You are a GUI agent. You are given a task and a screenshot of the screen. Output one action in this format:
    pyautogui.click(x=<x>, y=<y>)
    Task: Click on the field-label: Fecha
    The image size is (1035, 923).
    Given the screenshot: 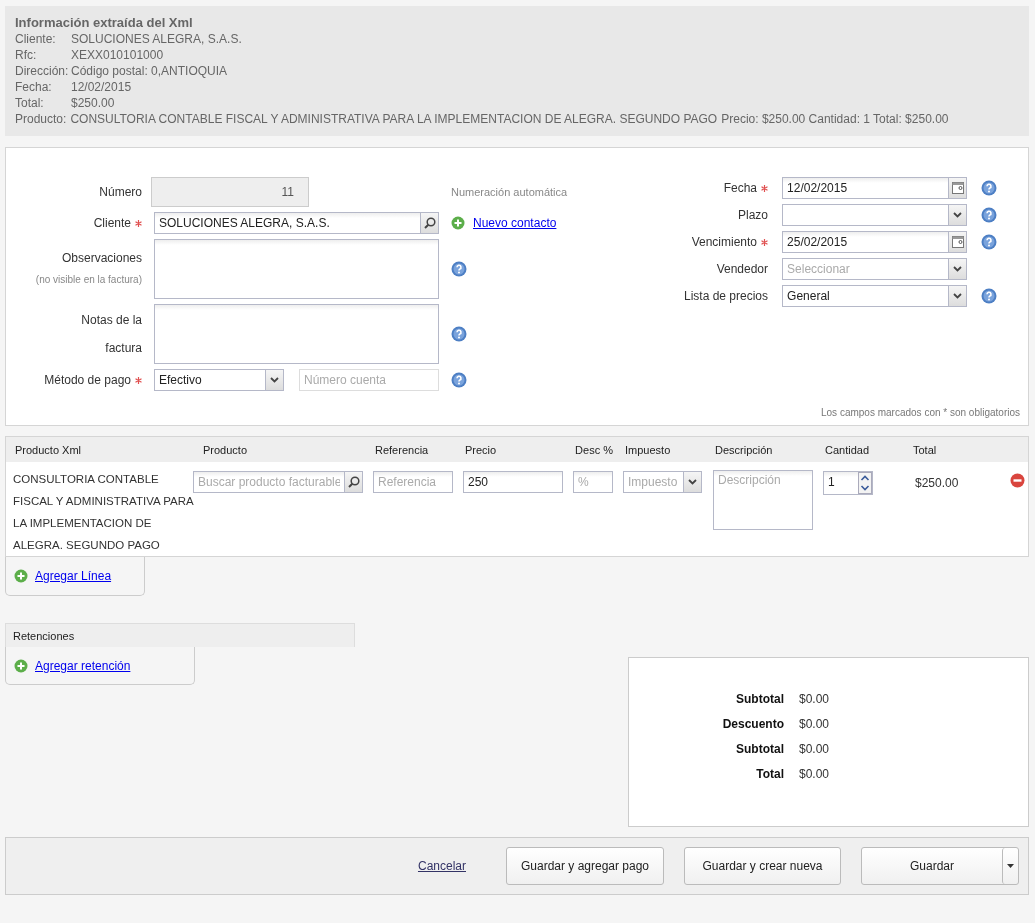 What is the action you would take?
    pyautogui.click(x=740, y=188)
    